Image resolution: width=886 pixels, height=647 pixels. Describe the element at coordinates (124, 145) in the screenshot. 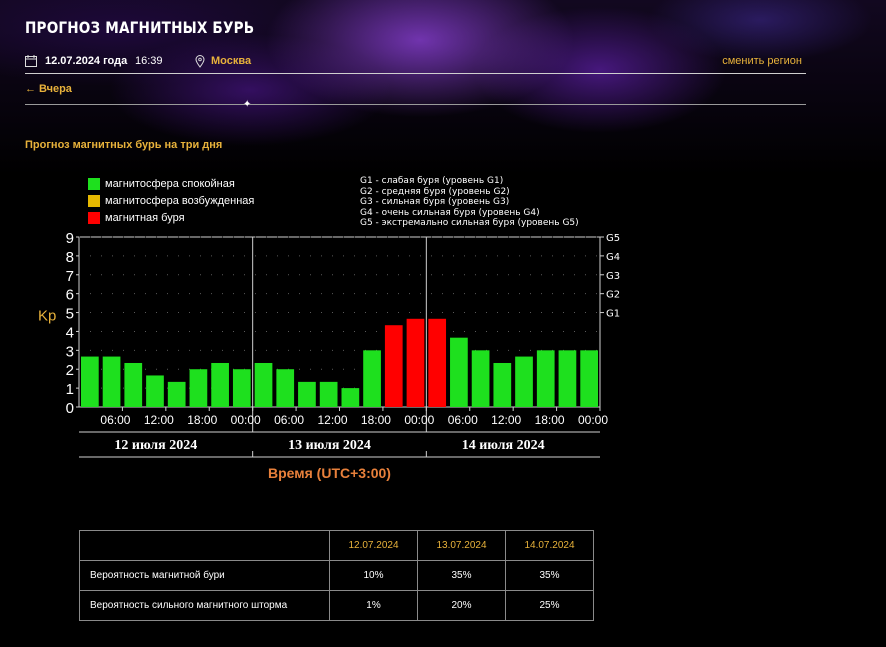

I see `forecast-subtitle: Прогноз магнитных бурь на три дня` at that location.